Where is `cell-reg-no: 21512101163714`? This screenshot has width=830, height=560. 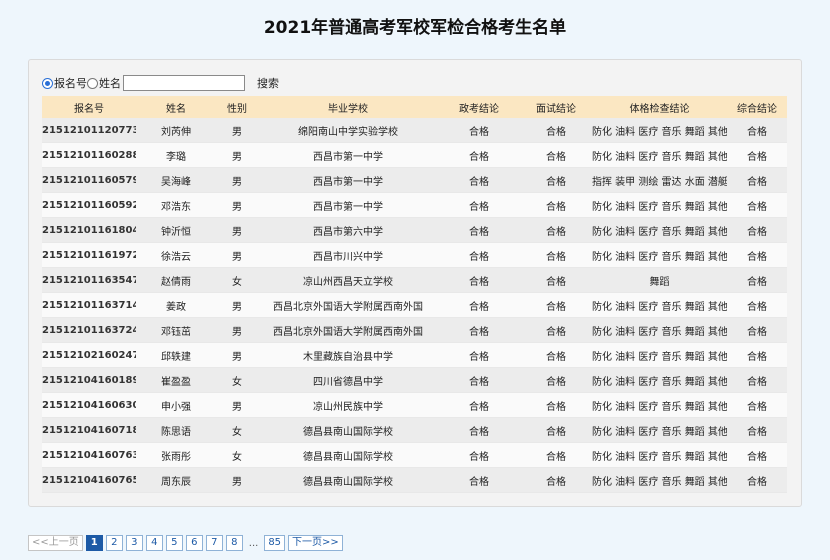 cell-reg-no: 21512101163714 is located at coordinates (89, 305).